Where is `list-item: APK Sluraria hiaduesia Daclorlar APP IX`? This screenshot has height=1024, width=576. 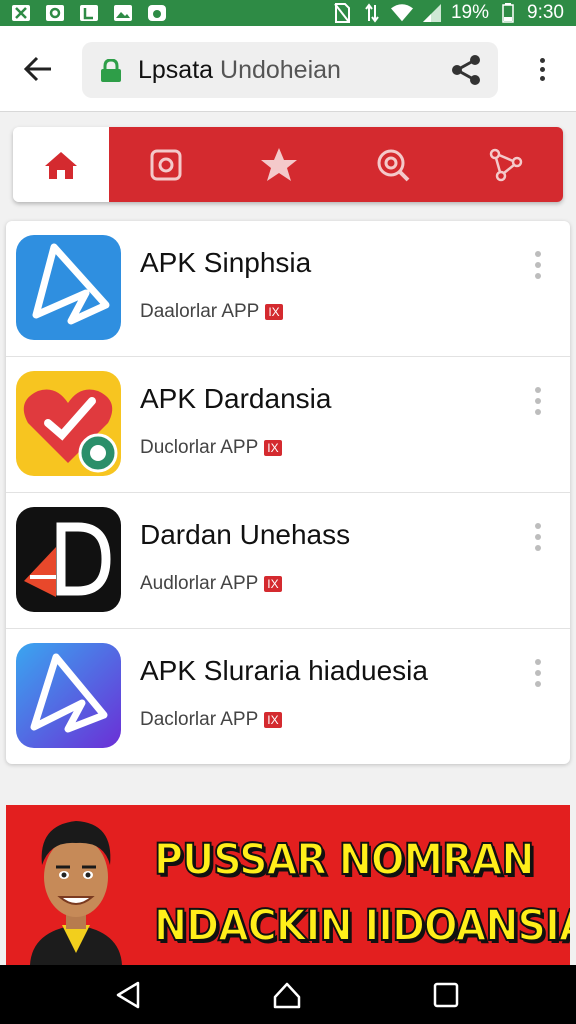
list-item: APK Sluraria hiaduesia Daclorlar APP IX is located at coordinates (288, 697).